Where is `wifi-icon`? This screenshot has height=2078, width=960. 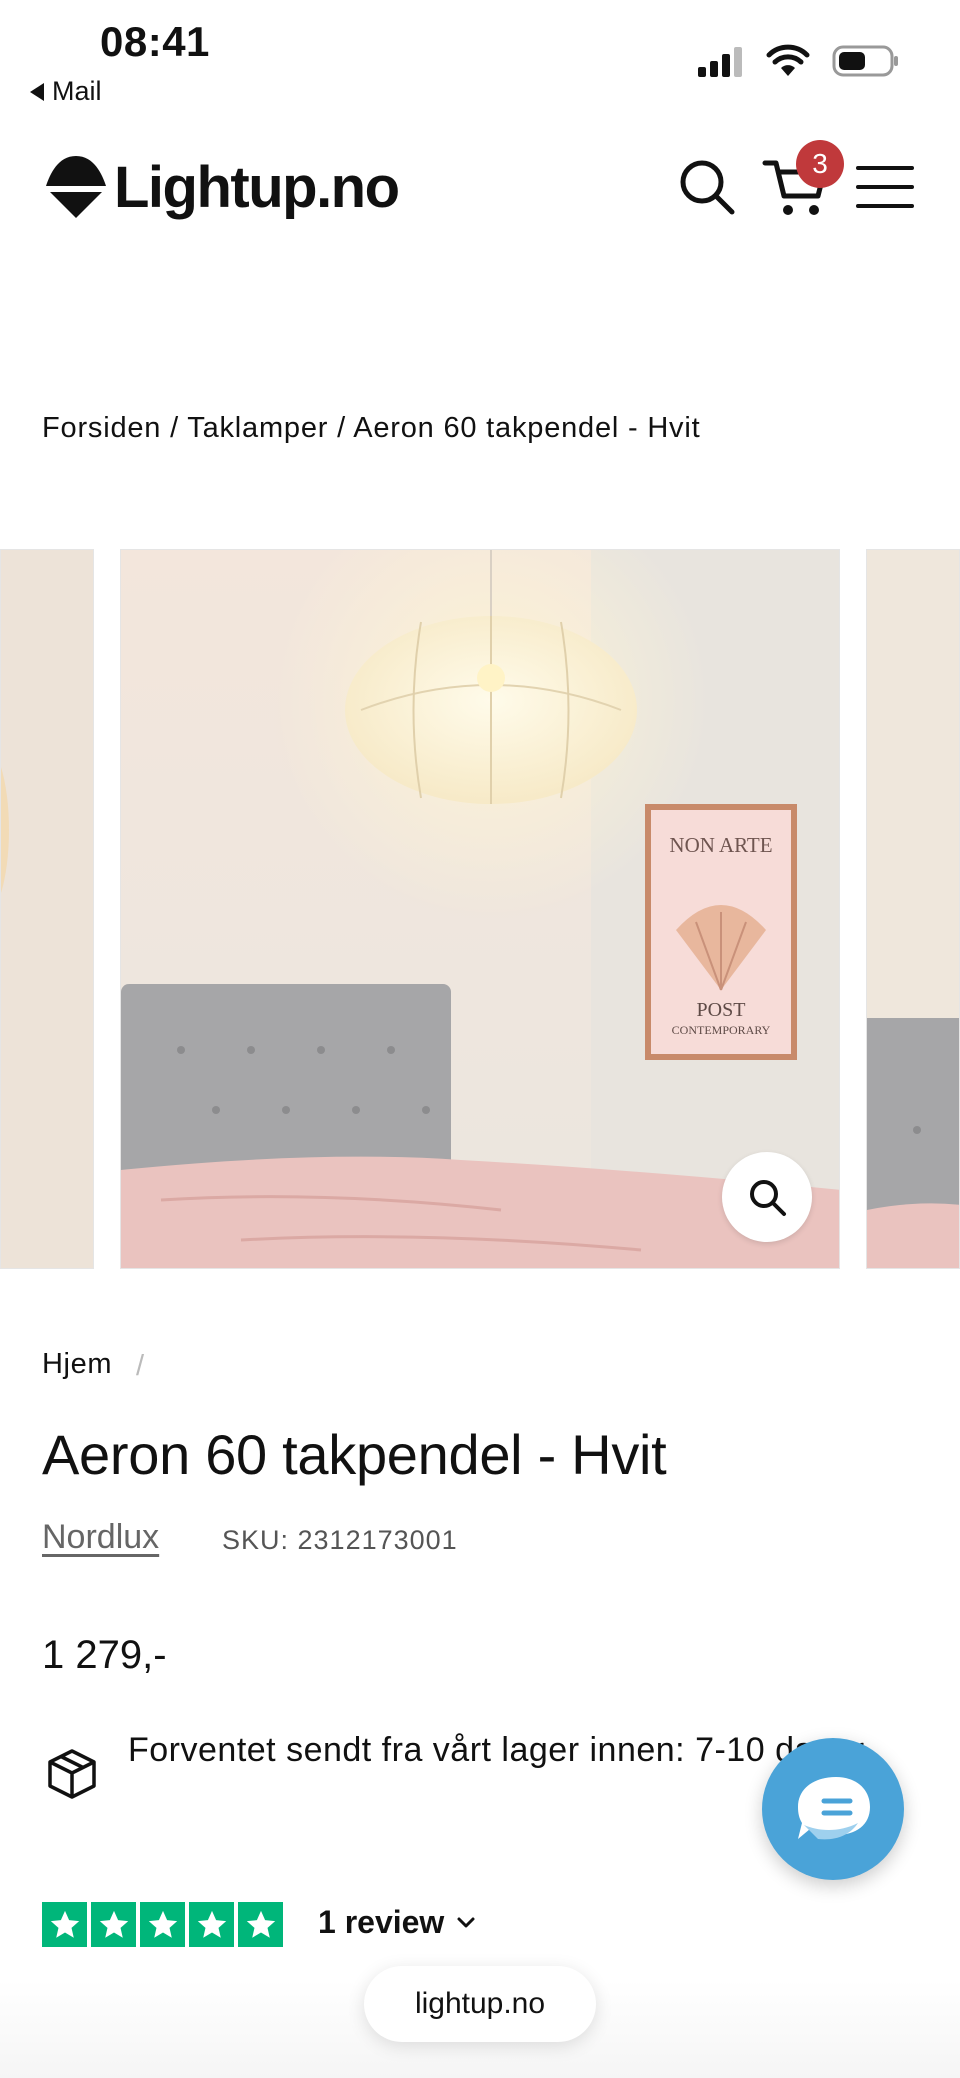
wifi-icon is located at coordinates (788, 60).